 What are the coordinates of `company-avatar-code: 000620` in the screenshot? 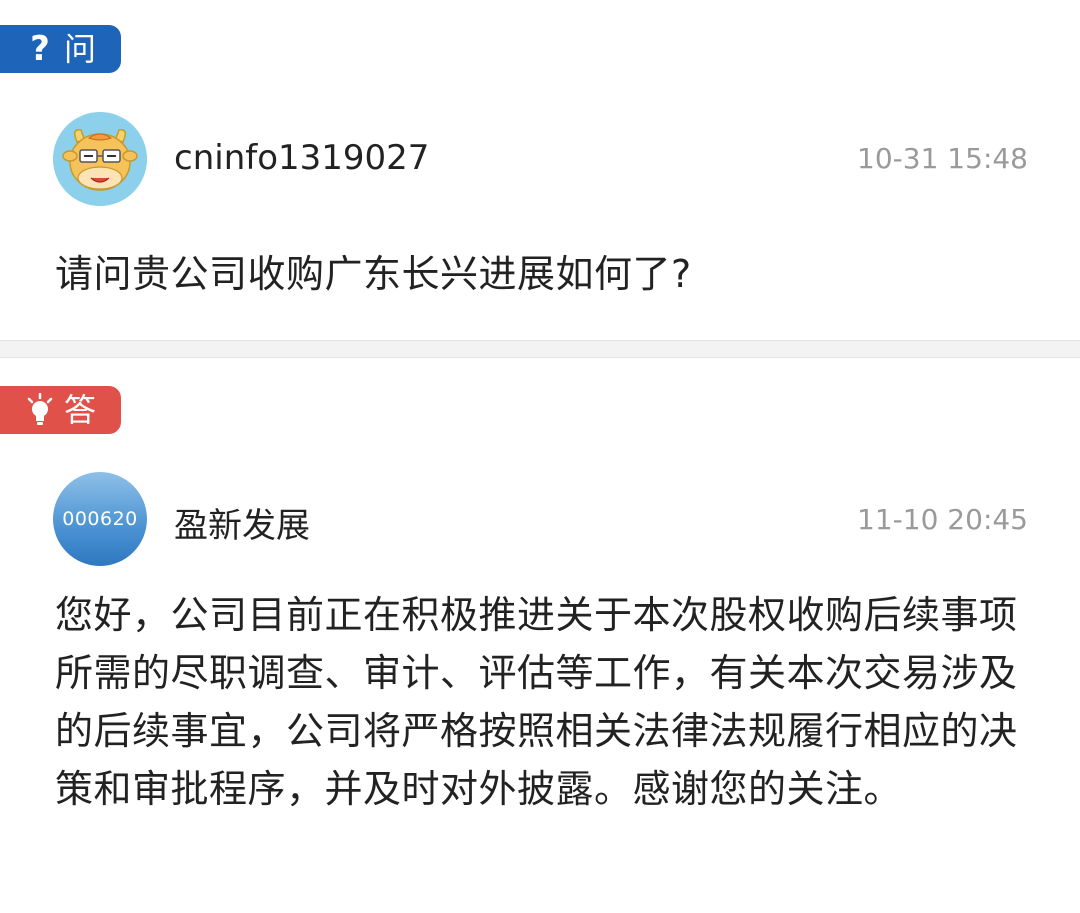 It's located at (100, 519).